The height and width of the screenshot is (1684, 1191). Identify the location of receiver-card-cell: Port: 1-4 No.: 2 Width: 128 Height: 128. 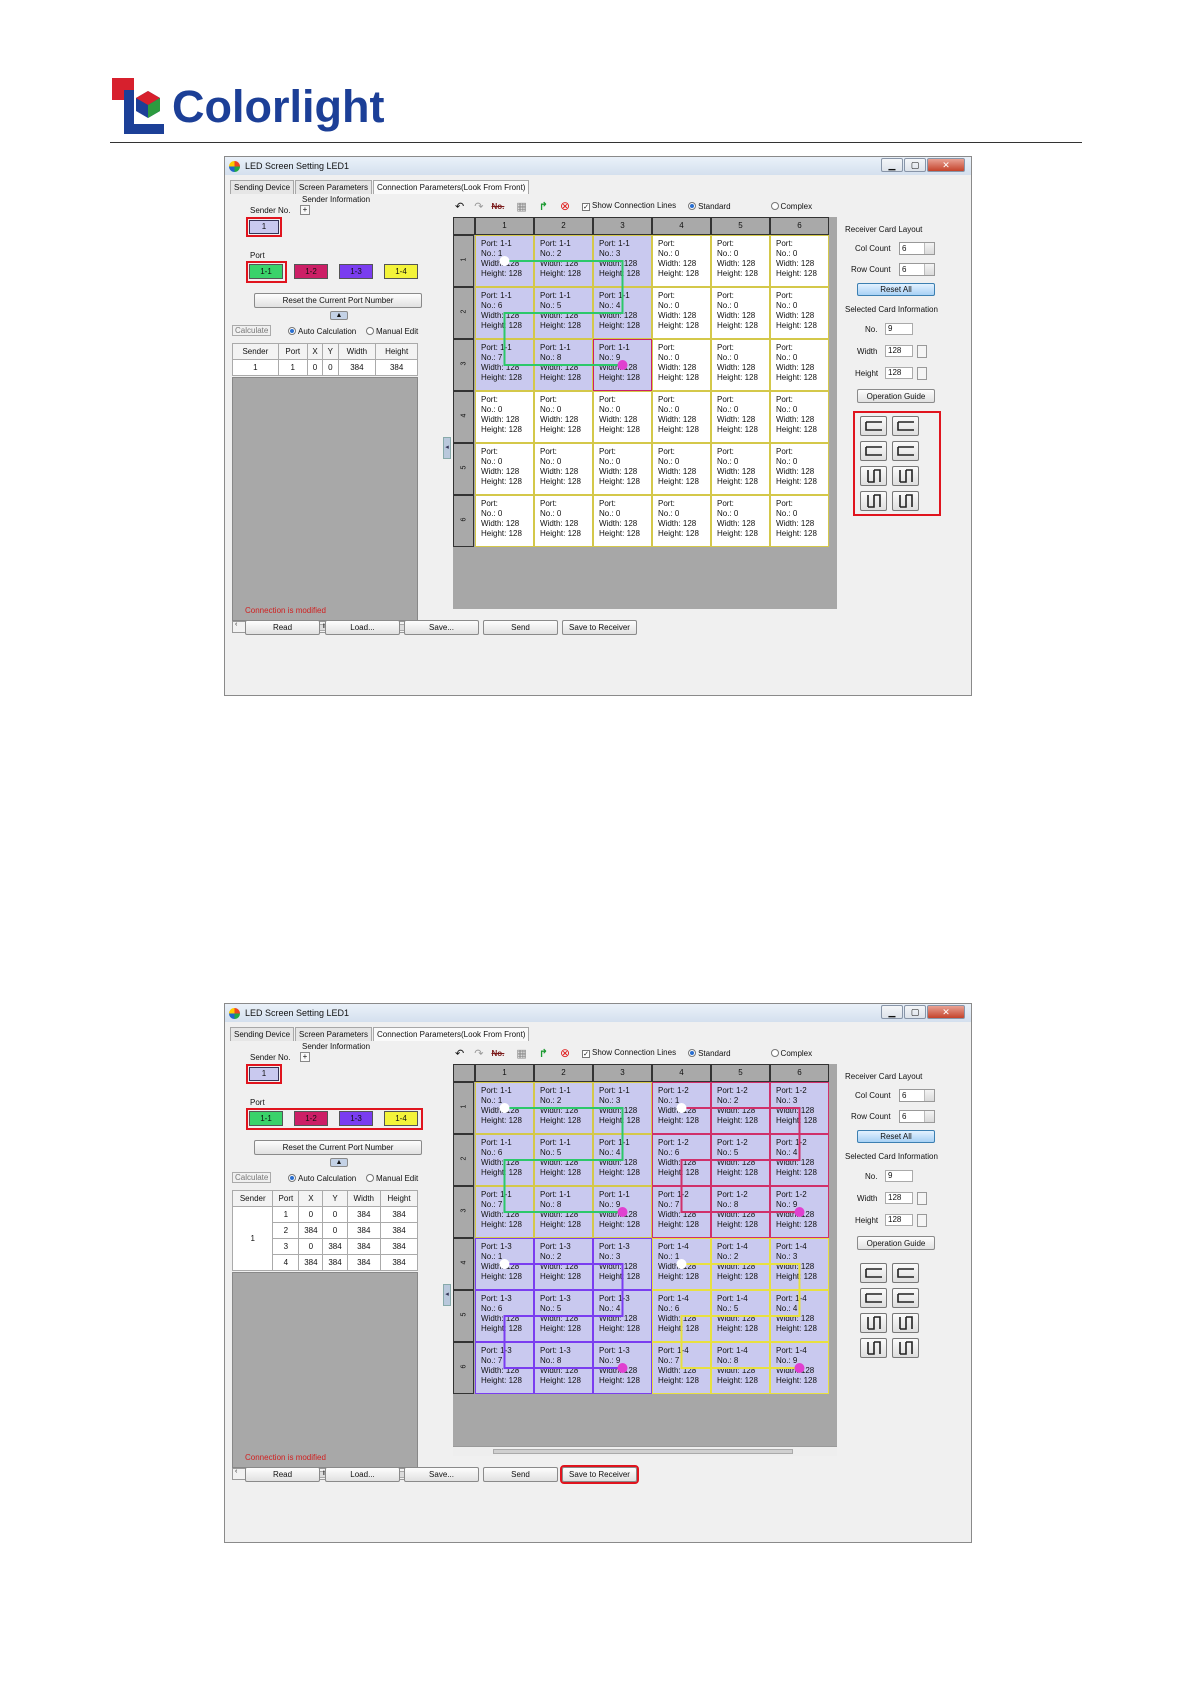
(740, 1264).